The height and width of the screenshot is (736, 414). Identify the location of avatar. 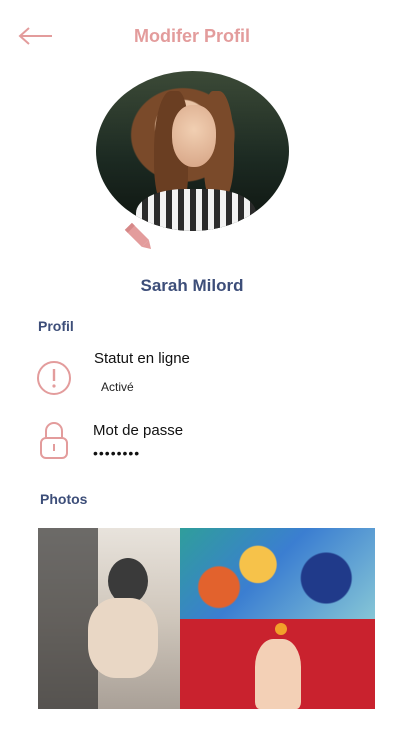
(192, 151).